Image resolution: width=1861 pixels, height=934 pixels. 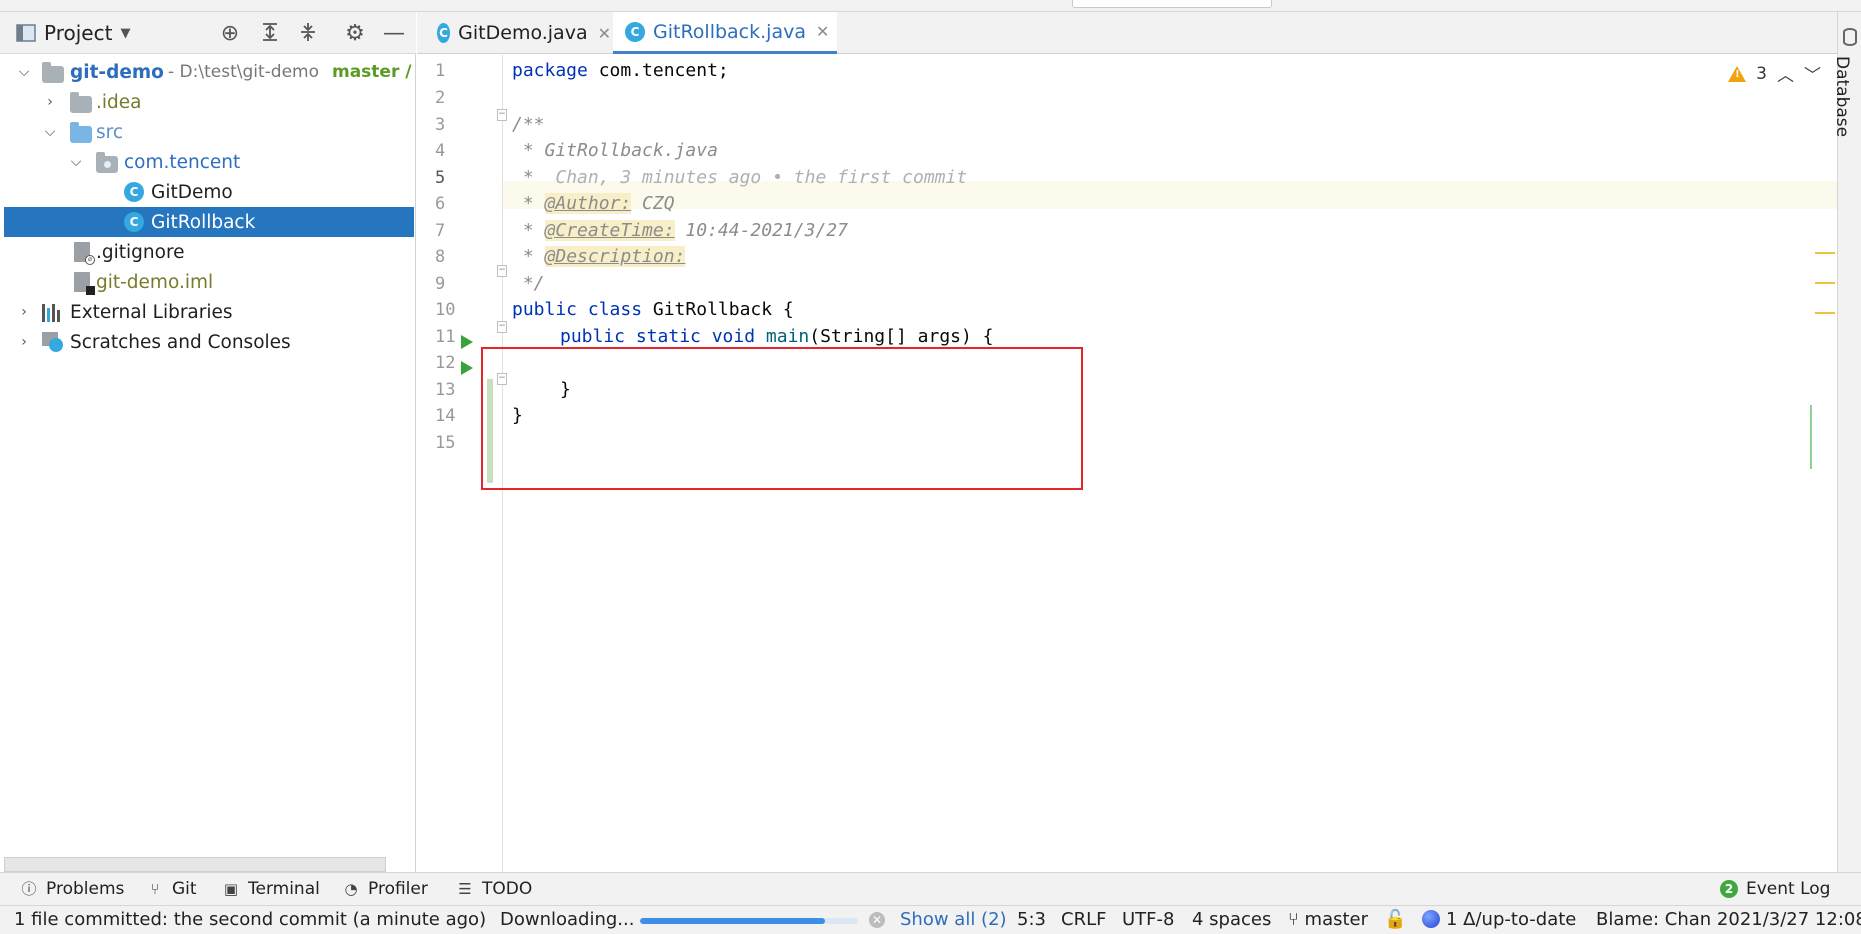 What do you see at coordinates (155, 282) in the screenshot?
I see `tree-item-label: git-demo.iml` at bounding box center [155, 282].